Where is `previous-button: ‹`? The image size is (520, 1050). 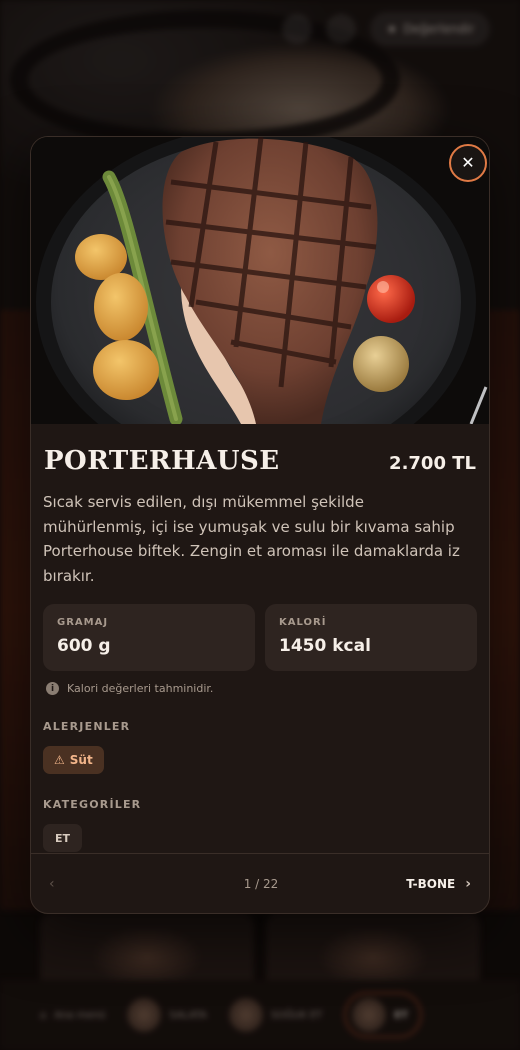
previous-button: ‹ is located at coordinates (52, 884).